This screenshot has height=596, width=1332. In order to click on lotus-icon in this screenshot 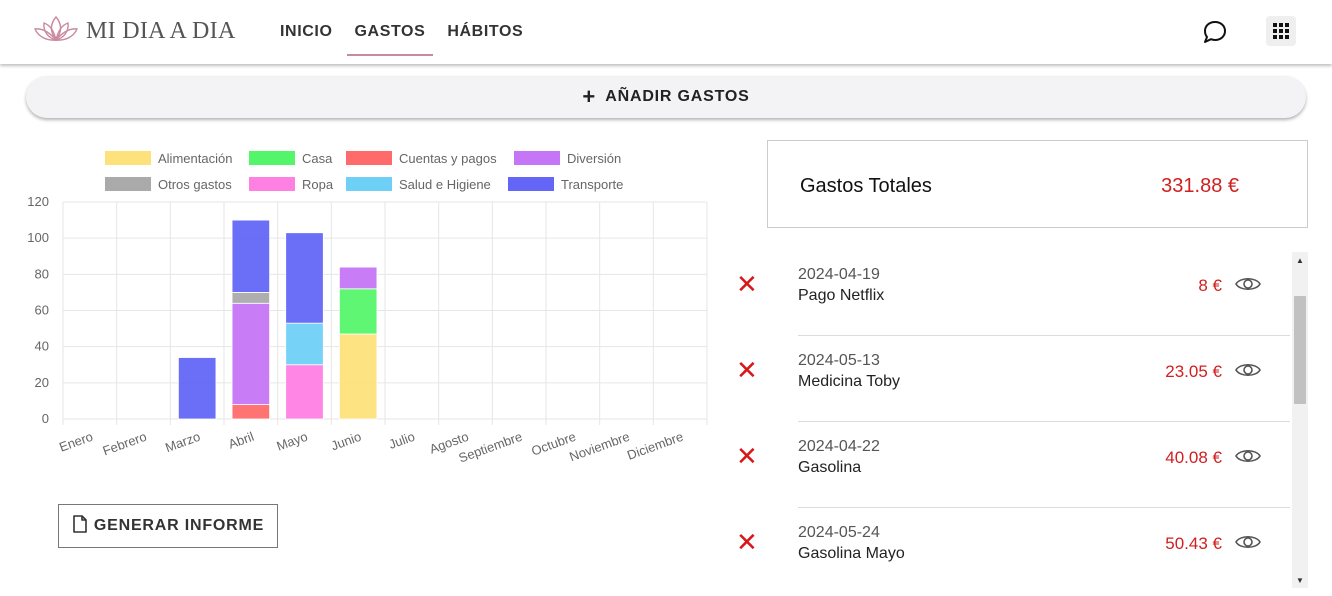, I will do `click(56, 31)`.